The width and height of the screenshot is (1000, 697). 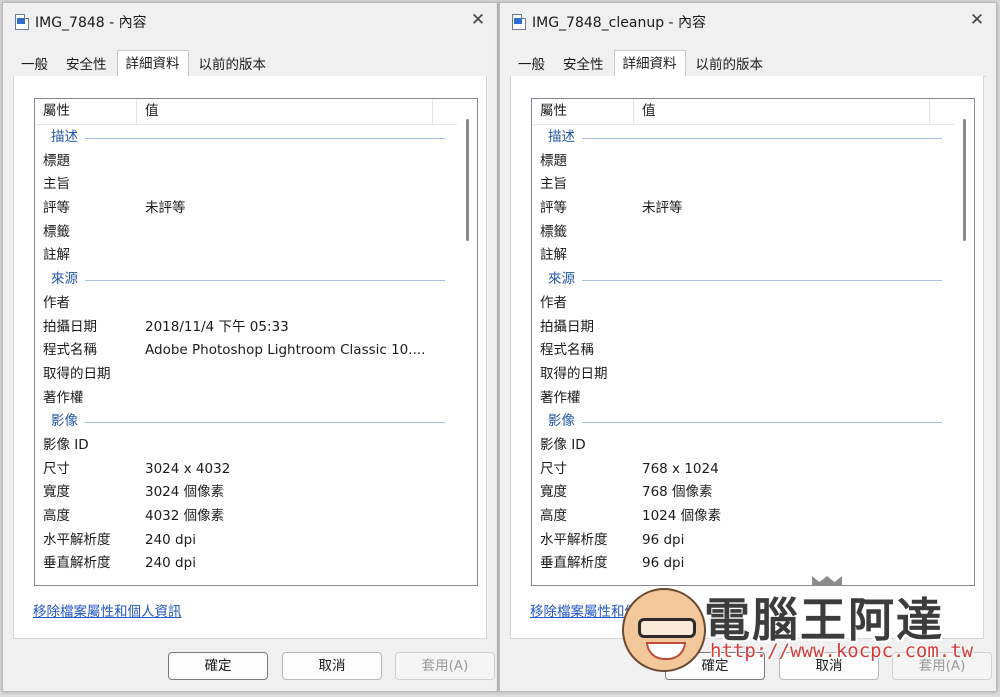 I want to click on property-row: 高度 4032 個像素, so click(x=246, y=517).